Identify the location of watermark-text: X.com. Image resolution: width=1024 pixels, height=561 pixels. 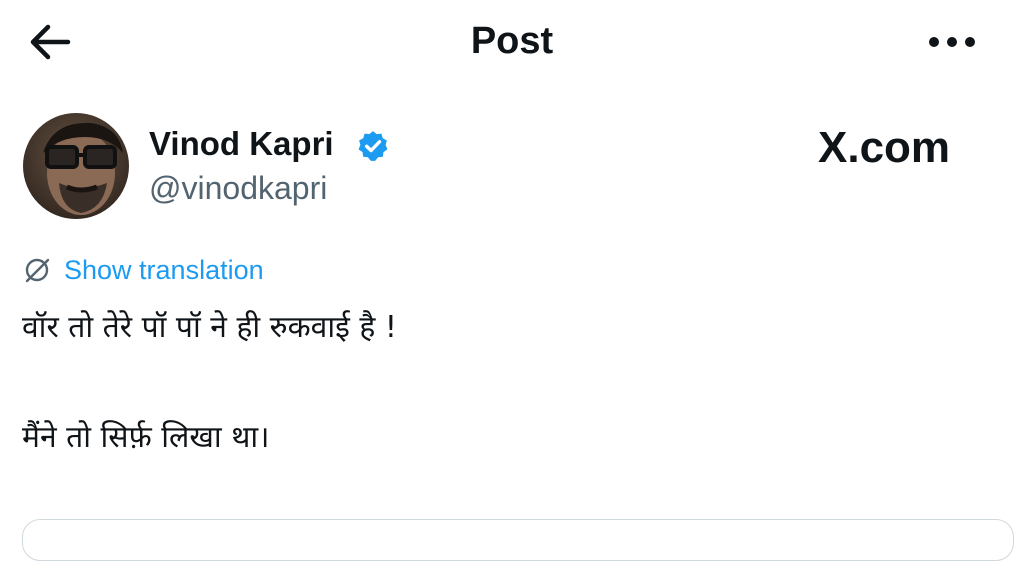
(884, 147).